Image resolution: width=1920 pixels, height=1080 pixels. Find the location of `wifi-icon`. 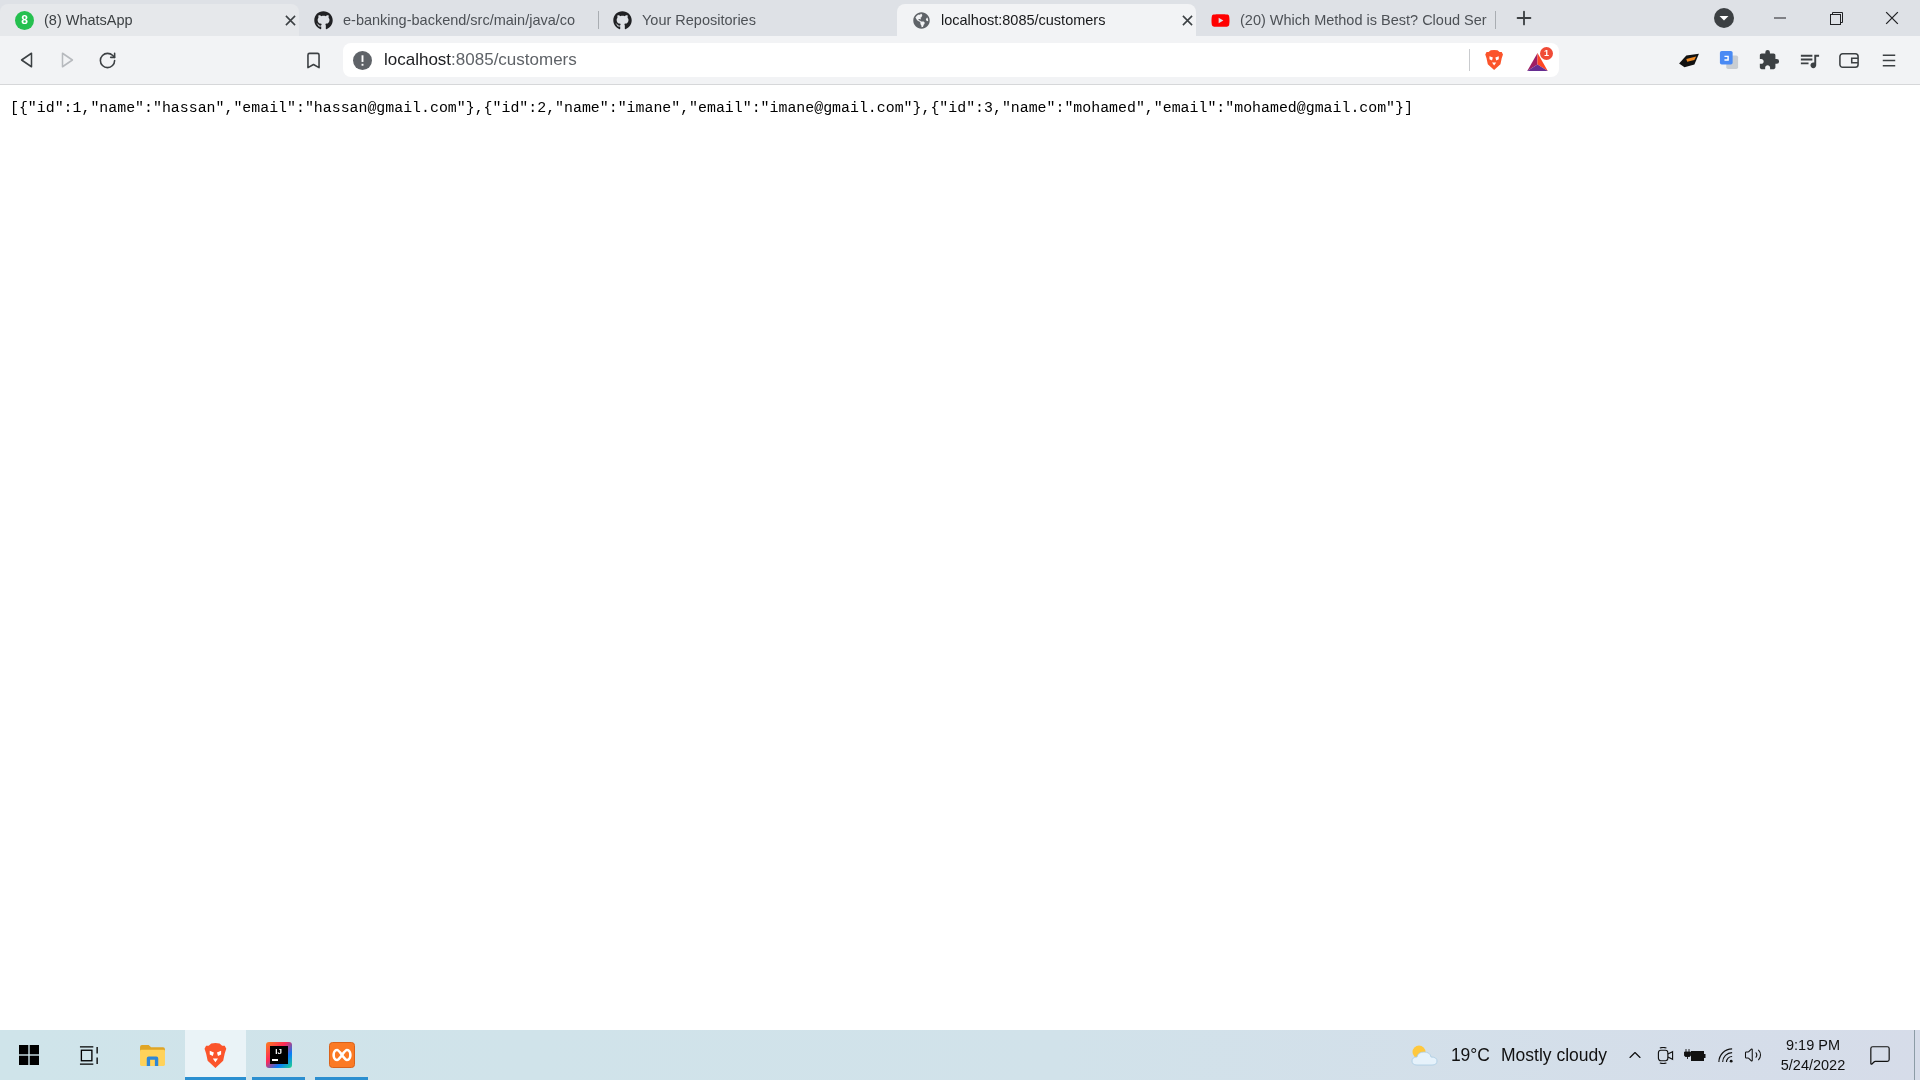

wifi-icon is located at coordinates (1725, 1055).